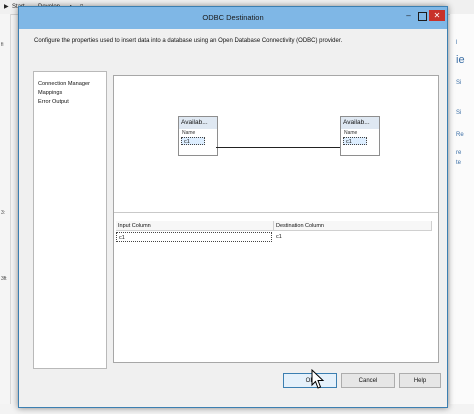 The image size is (474, 414). Describe the element at coordinates (198, 136) in the screenshot. I see `source-columns-table: Availab... Name c1` at that location.